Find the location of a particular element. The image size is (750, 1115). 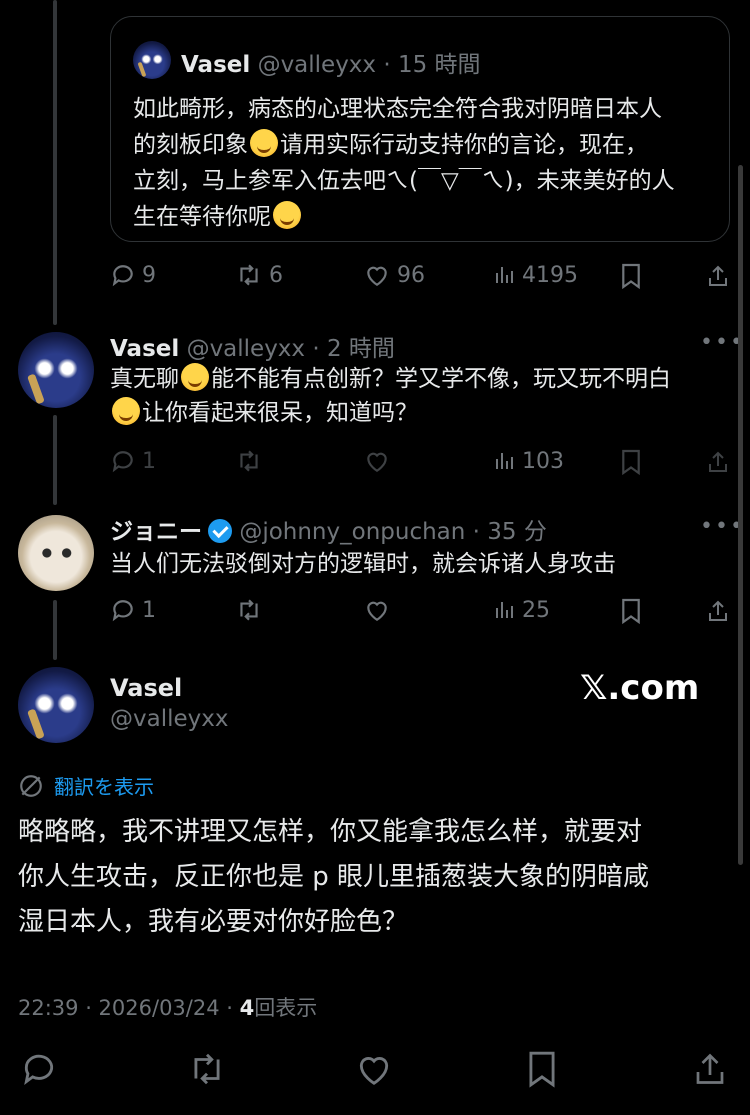

main-share-button is located at coordinates (710, 1069).